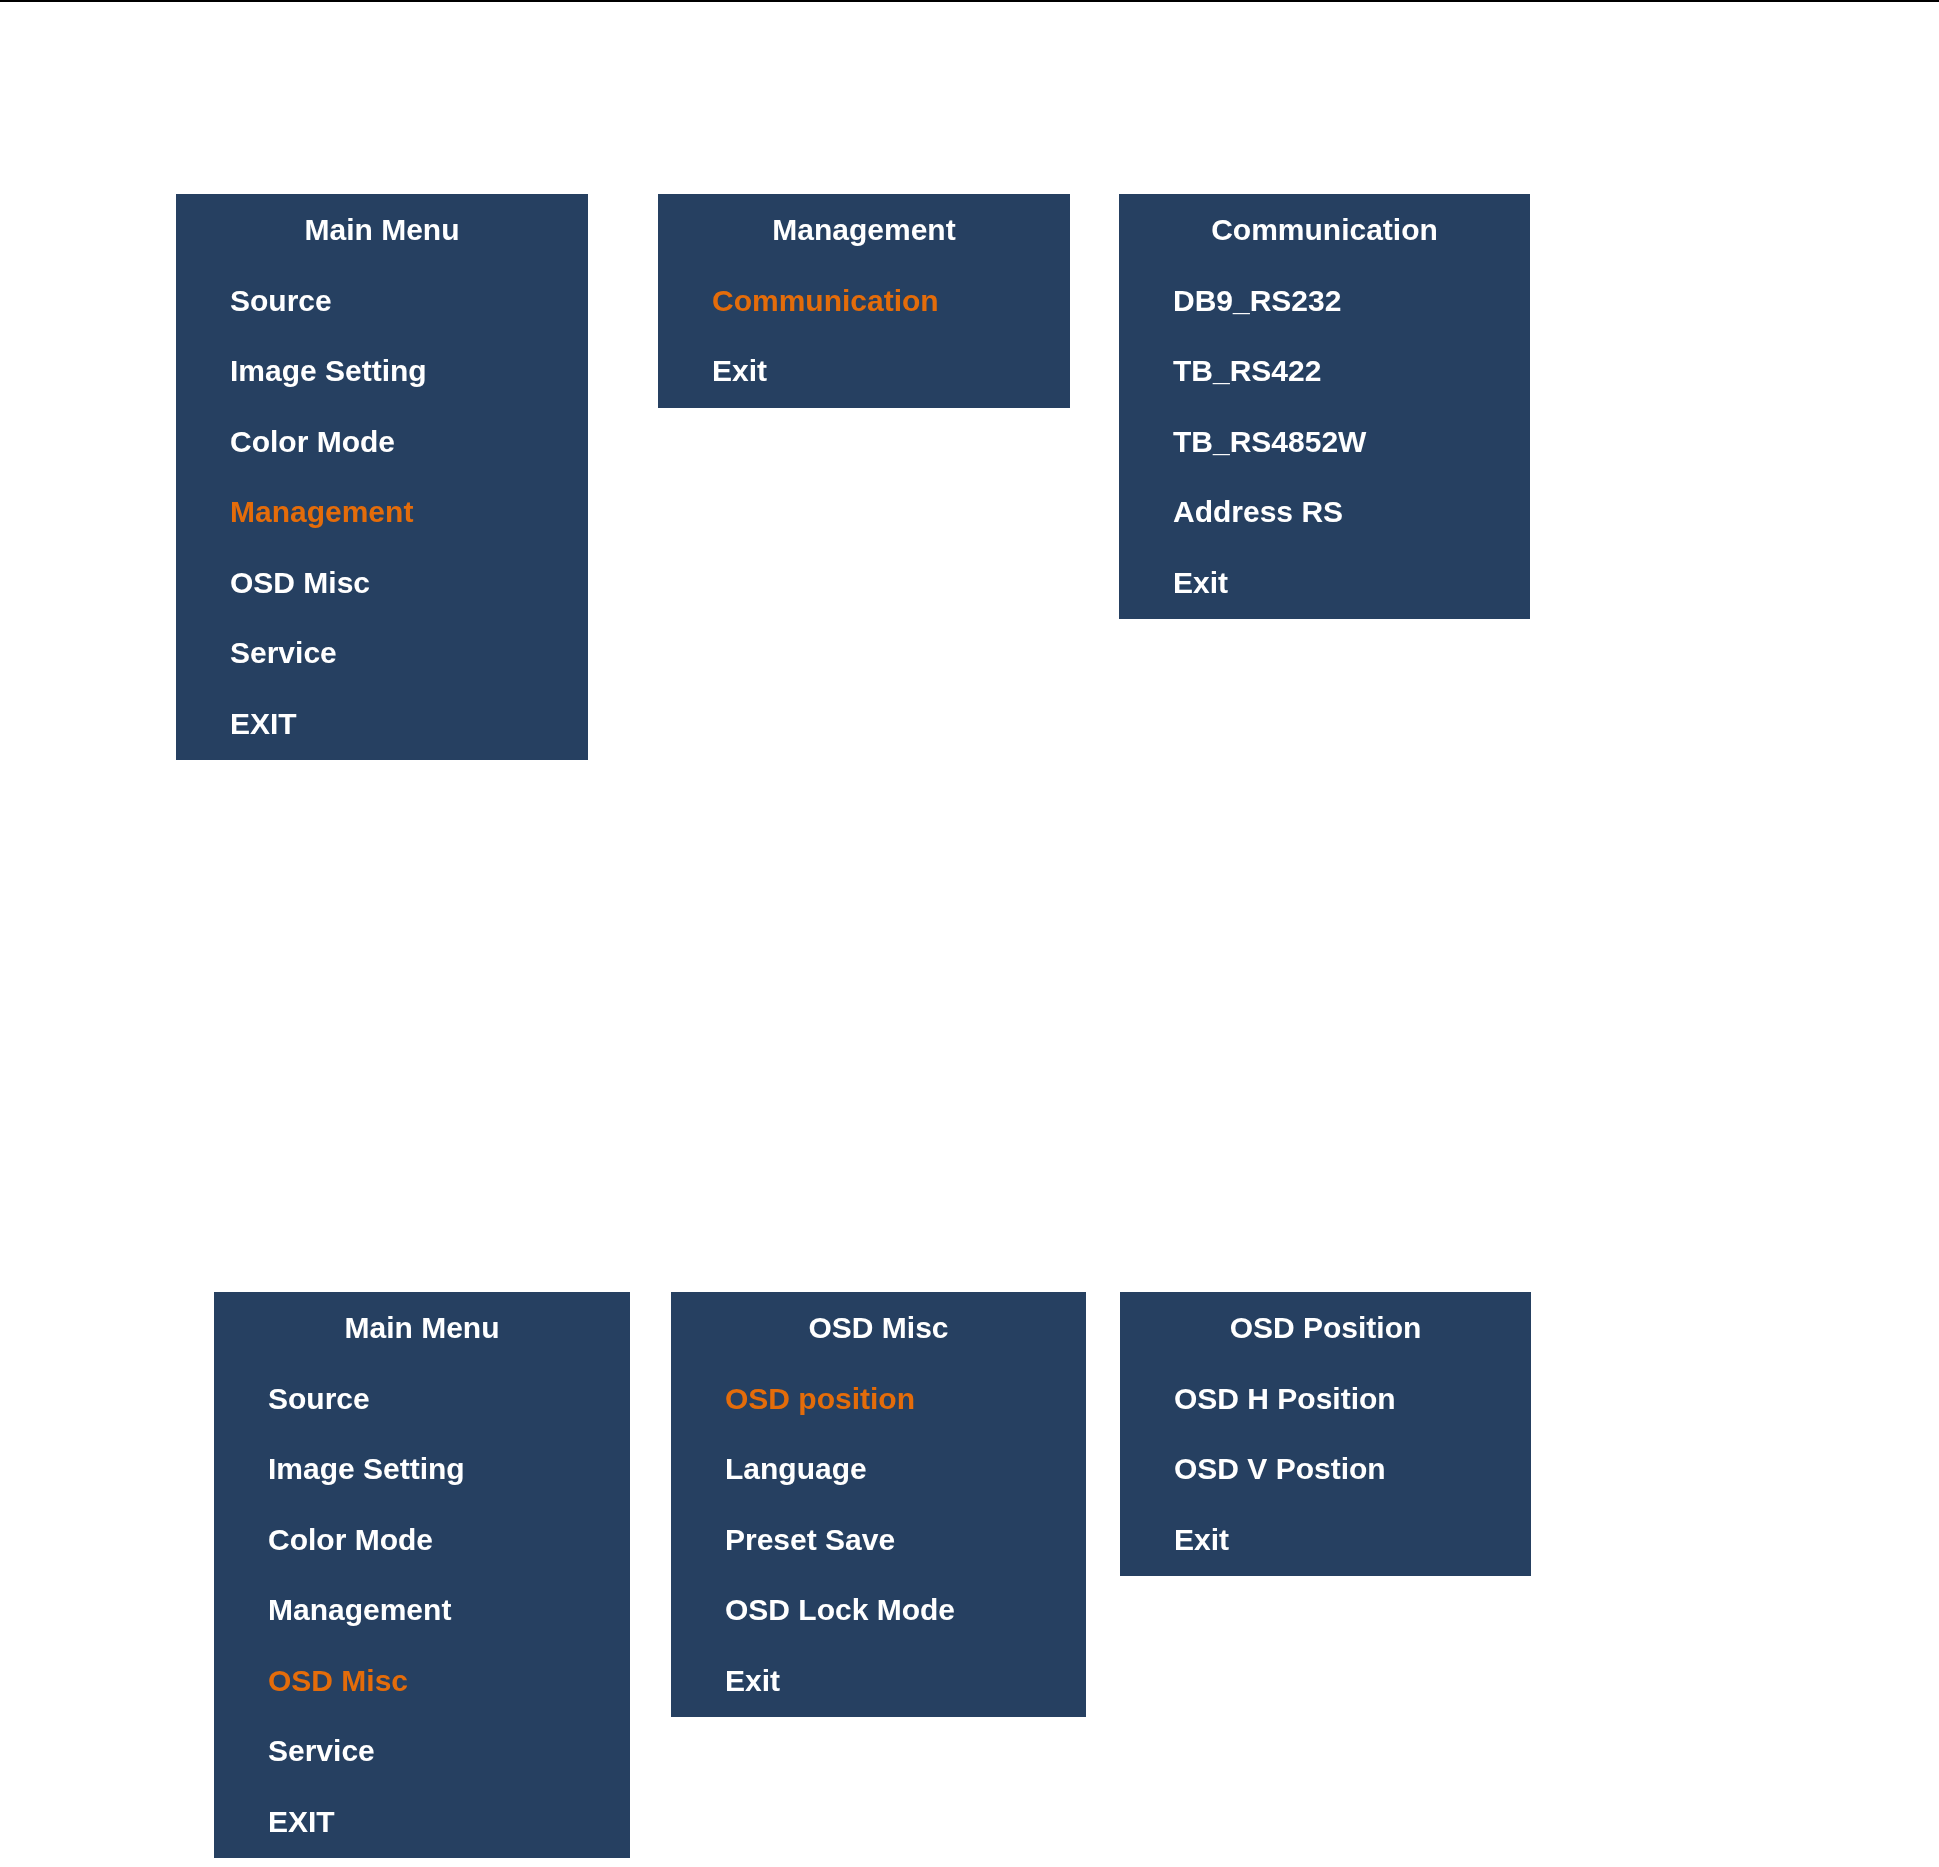  I want to click on menu-item: OSD Misc, so click(300, 582).